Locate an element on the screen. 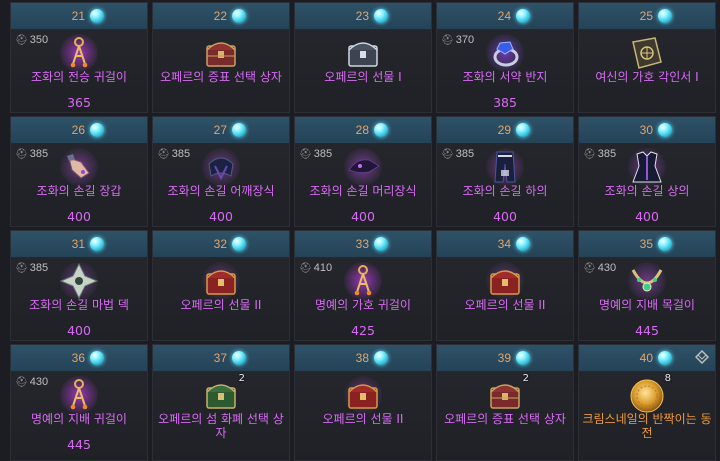  reward-card: 25 여신의 가호 각인서 I is located at coordinates (647, 57).